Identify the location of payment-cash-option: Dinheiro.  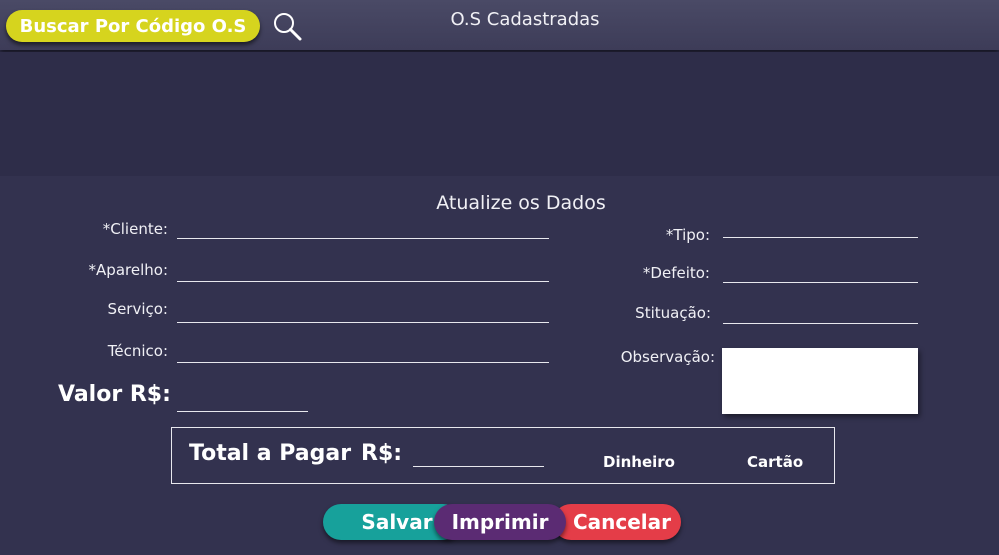
(639, 462).